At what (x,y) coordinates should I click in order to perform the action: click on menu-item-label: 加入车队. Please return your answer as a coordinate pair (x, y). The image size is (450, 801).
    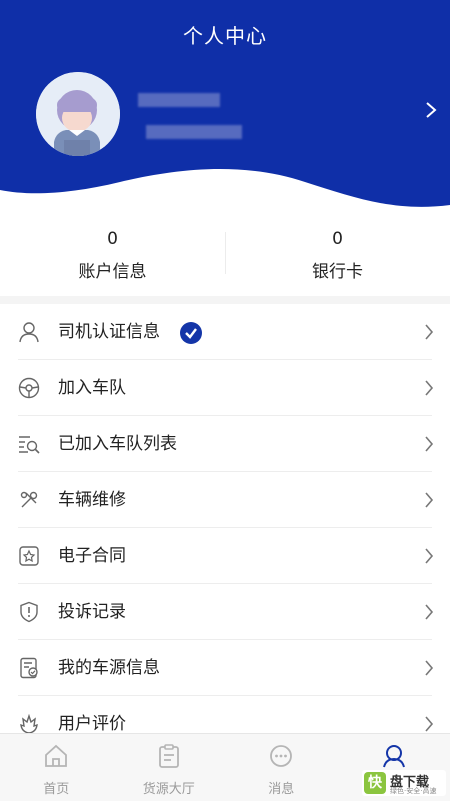
    Looking at the image, I should click on (92, 388).